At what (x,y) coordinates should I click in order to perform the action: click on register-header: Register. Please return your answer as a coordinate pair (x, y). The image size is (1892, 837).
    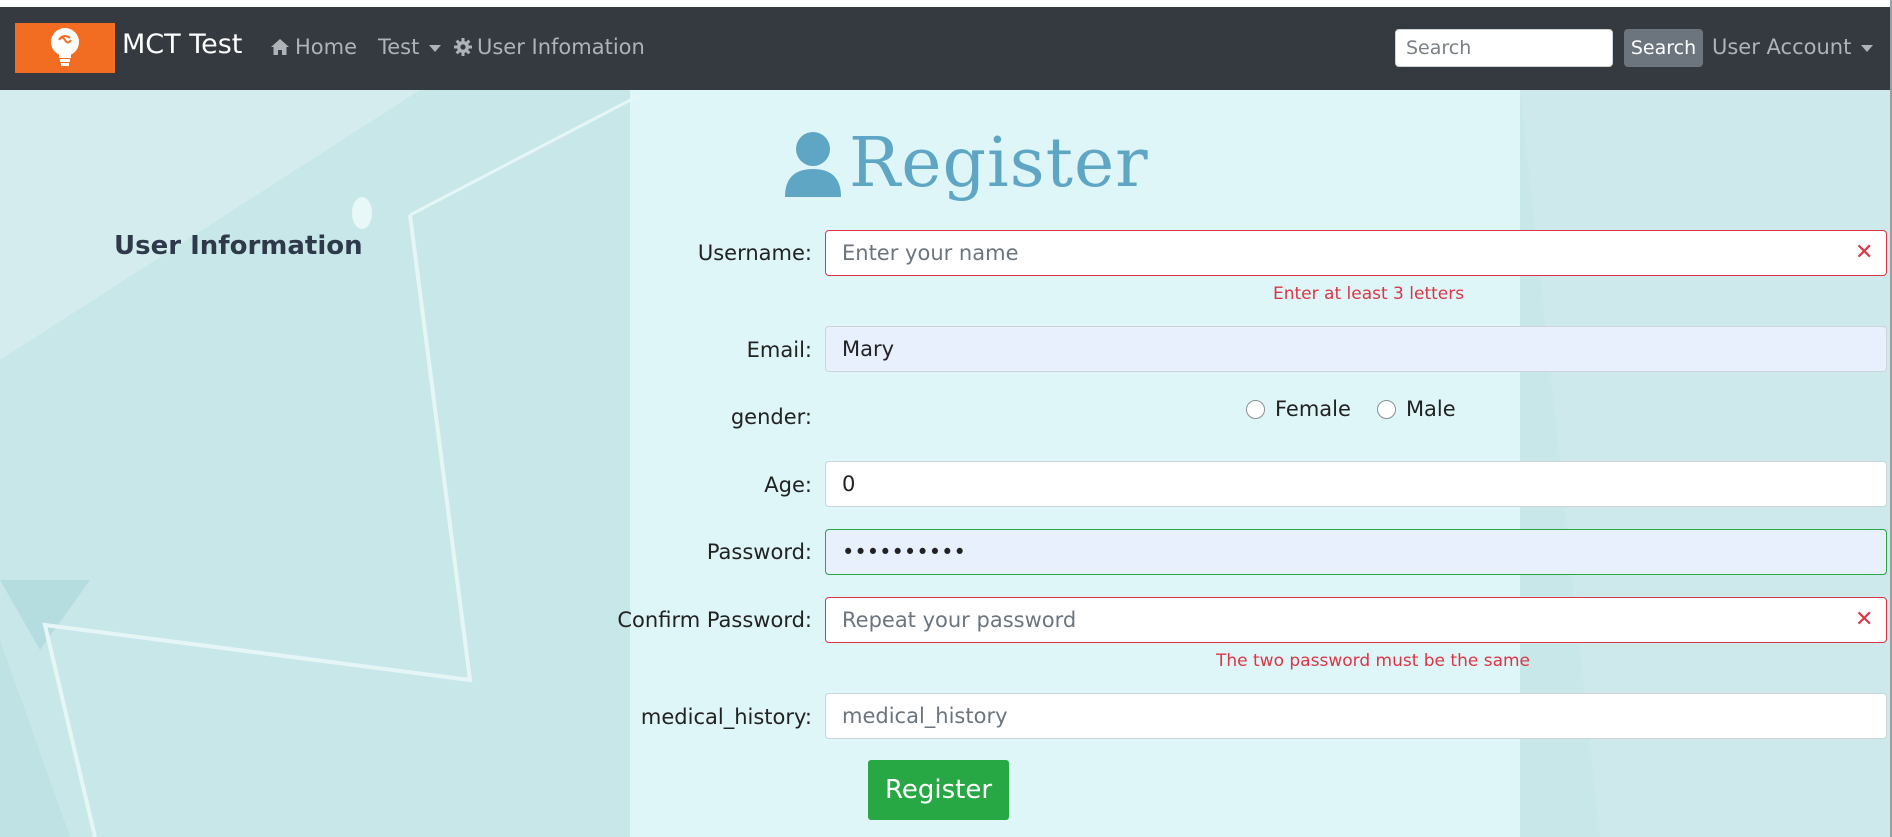
    Looking at the image, I should click on (966, 164).